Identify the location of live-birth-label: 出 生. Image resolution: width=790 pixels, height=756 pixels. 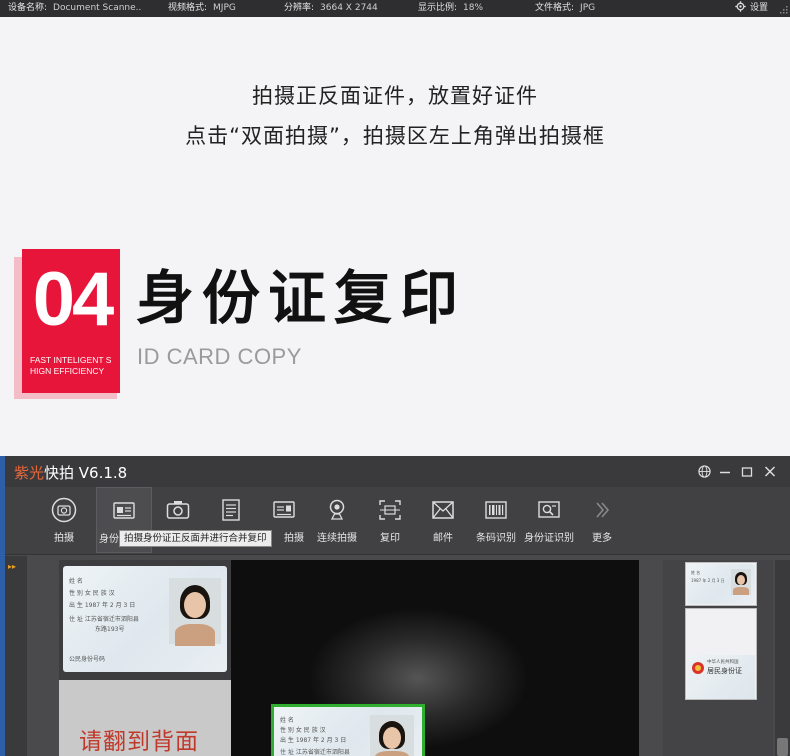
(287, 740).